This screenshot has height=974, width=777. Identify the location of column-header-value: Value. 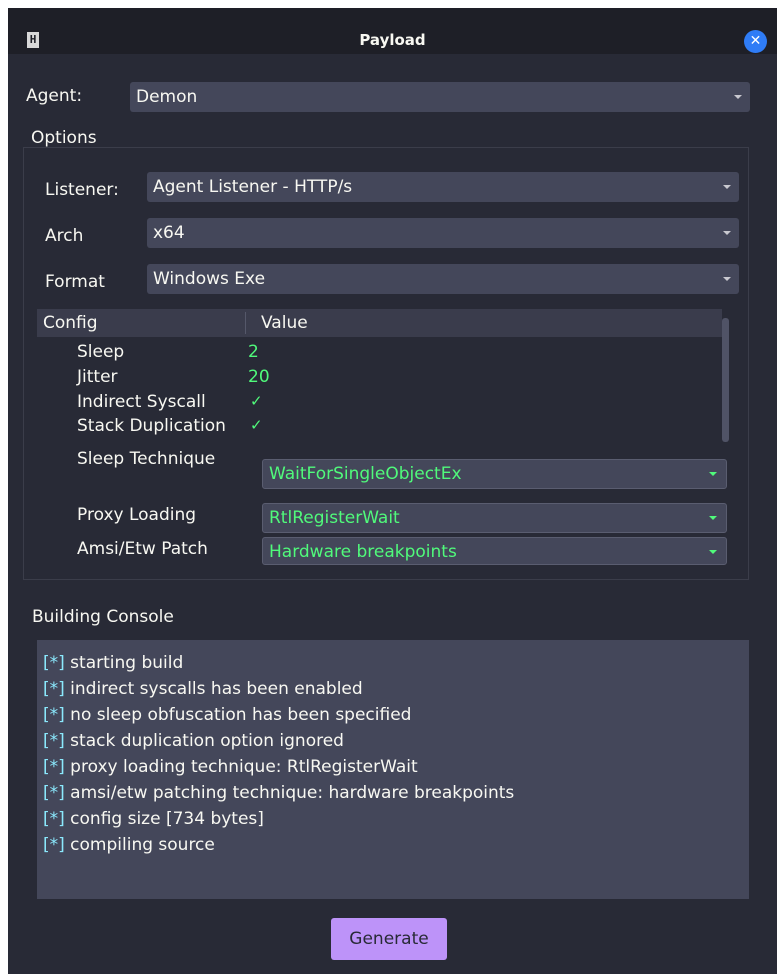
(284, 323).